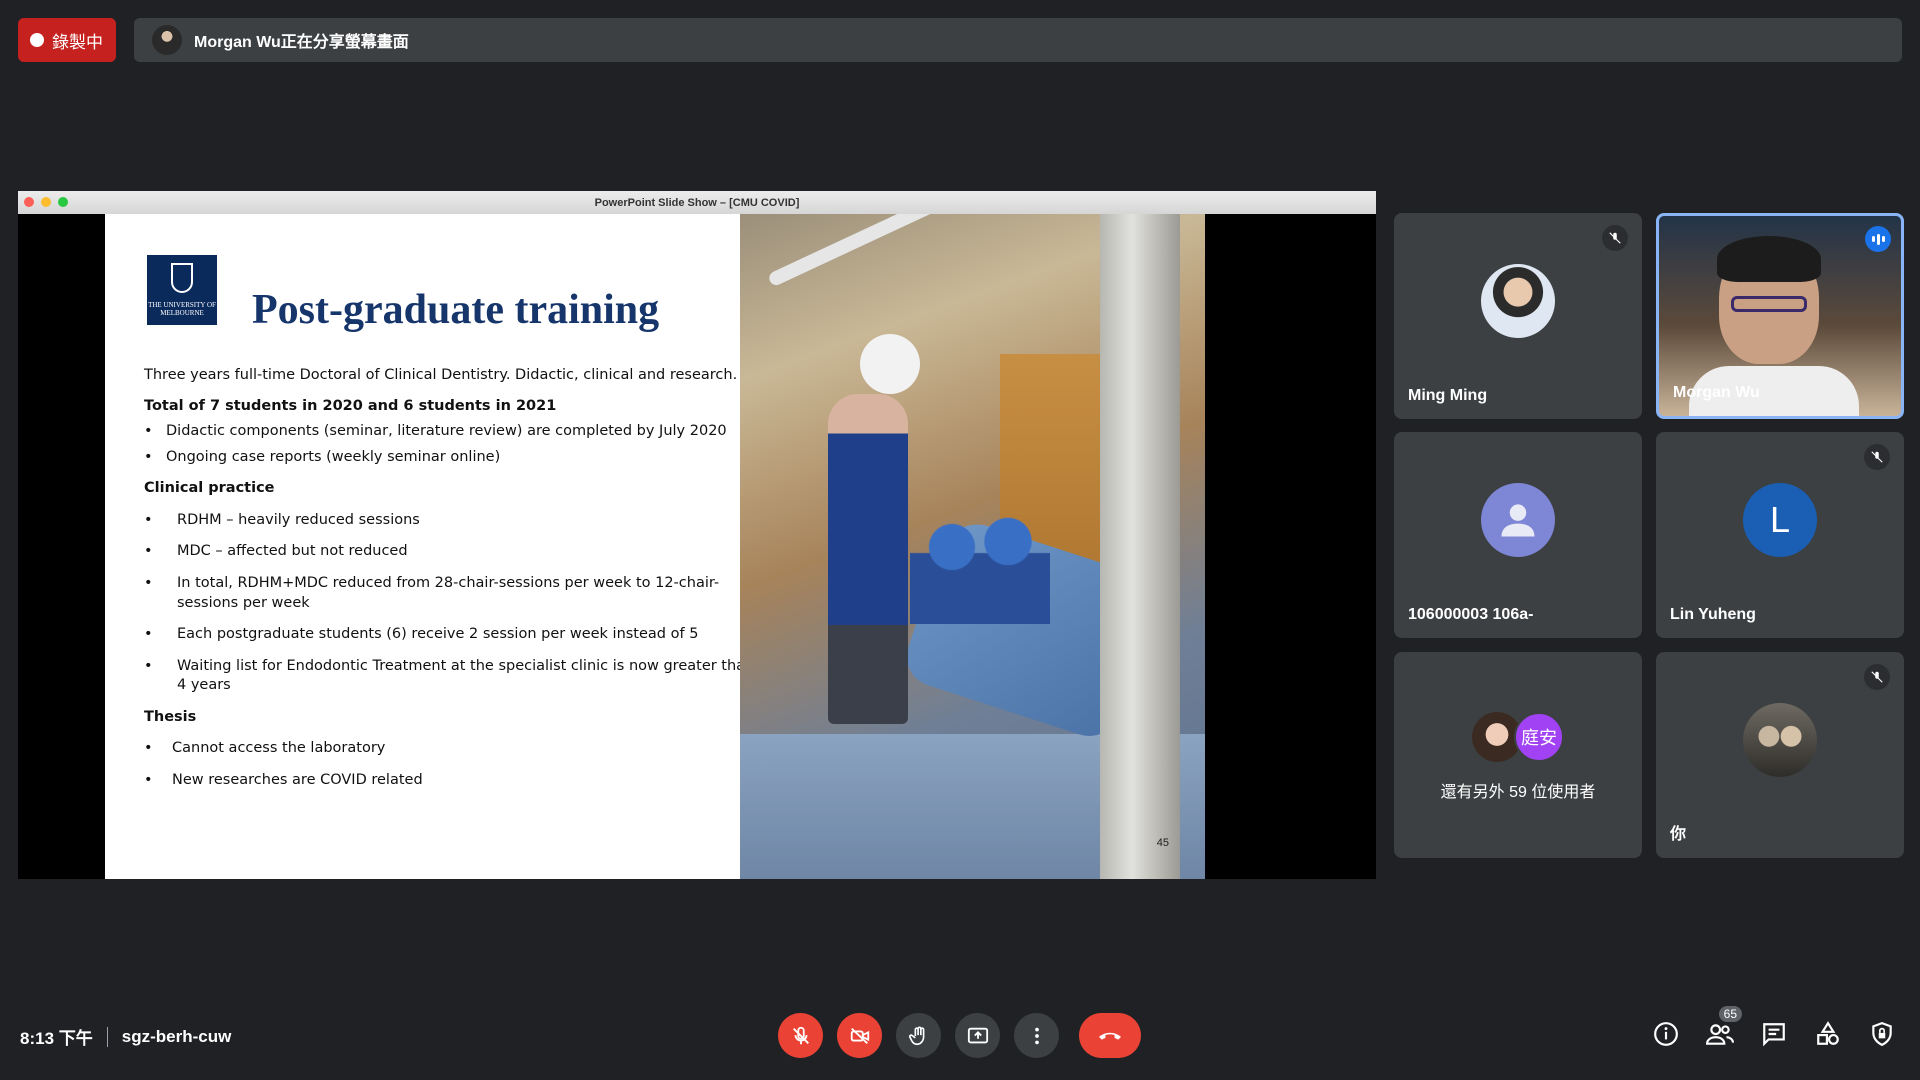  Describe the element at coordinates (46, 202) in the screenshot. I see `minimize-window-icon` at that location.